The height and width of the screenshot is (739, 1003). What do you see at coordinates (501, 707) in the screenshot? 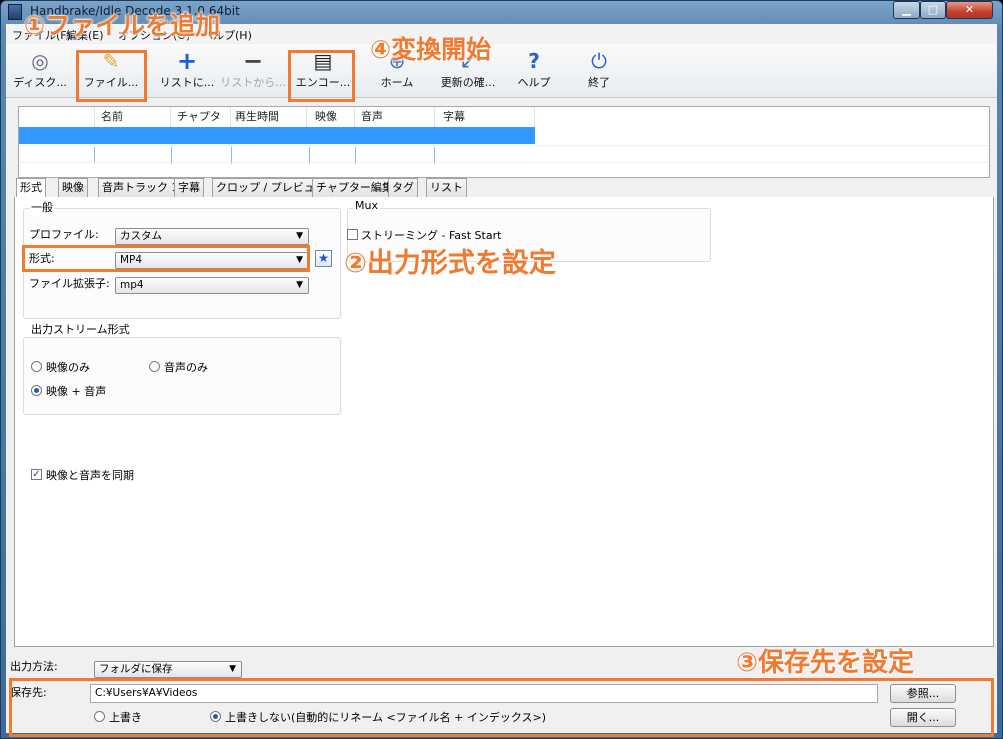
I see `annotation-box-destination` at bounding box center [501, 707].